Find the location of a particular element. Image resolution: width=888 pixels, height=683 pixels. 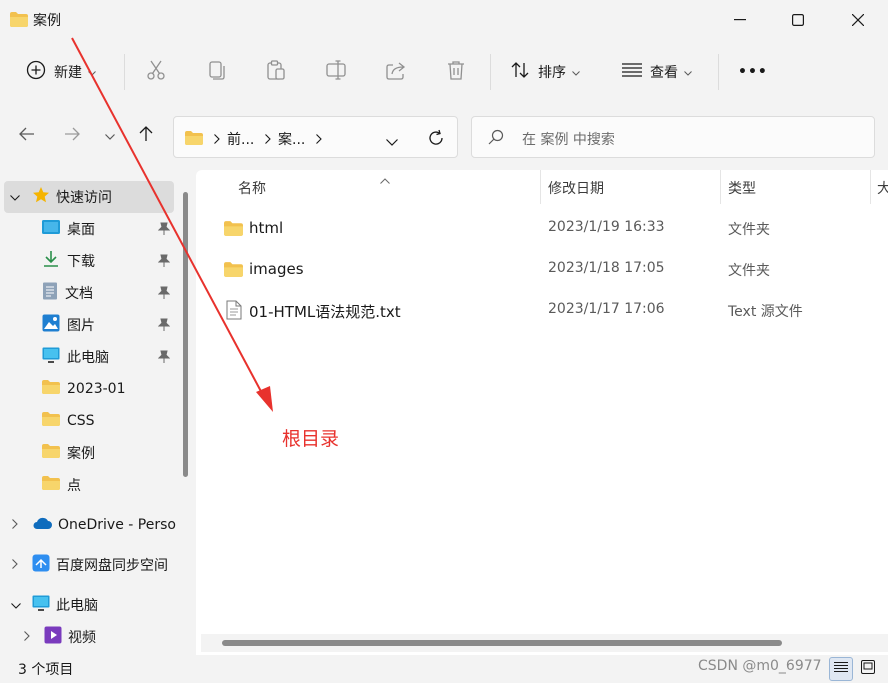

nav-item-folder-css: CSS is located at coordinates (88, 421).